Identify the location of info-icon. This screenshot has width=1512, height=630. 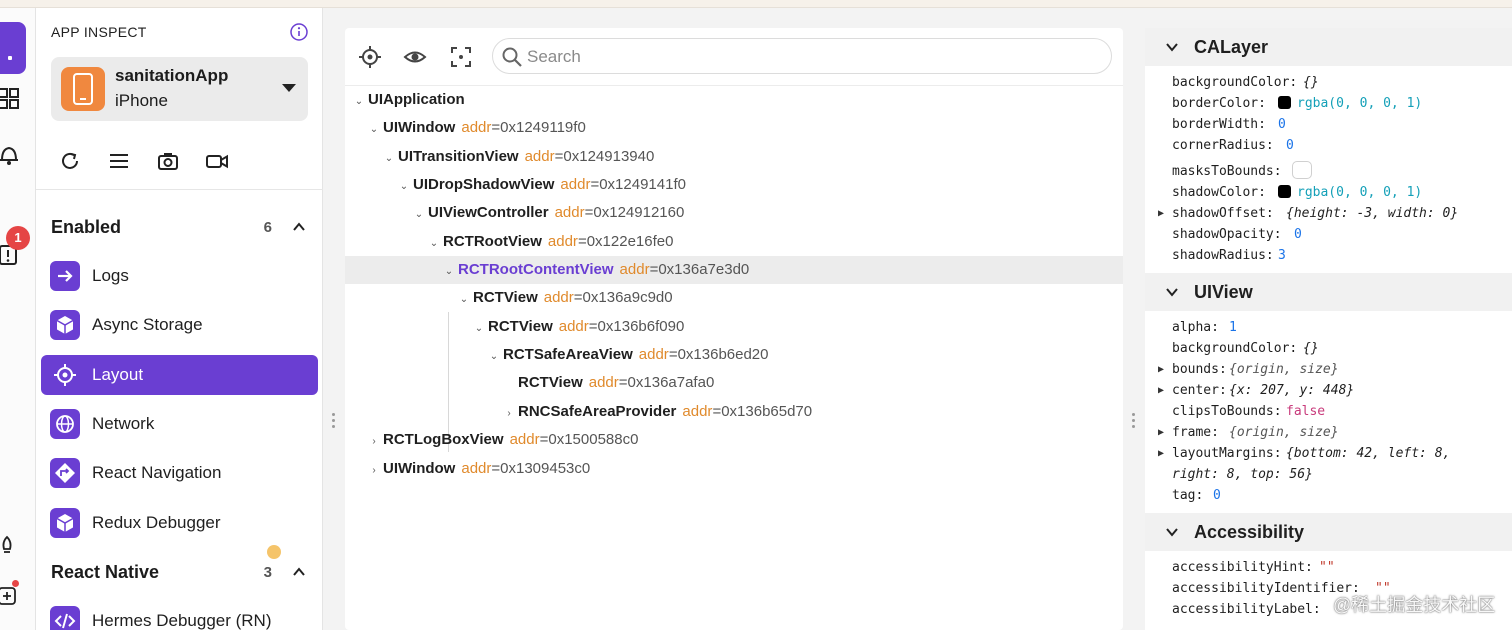
(299, 32).